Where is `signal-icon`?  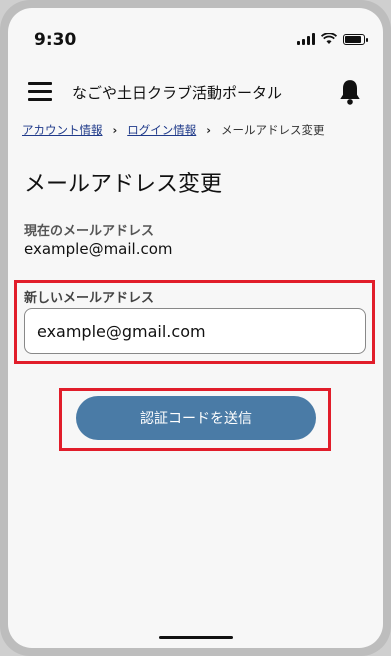
signal-icon is located at coordinates (306, 39).